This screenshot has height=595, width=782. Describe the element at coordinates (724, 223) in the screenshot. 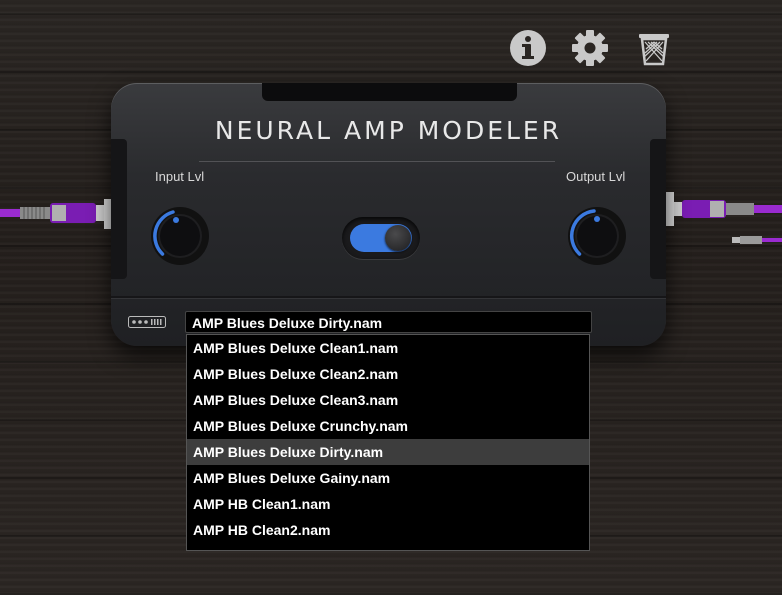

I see `output-cable` at that location.